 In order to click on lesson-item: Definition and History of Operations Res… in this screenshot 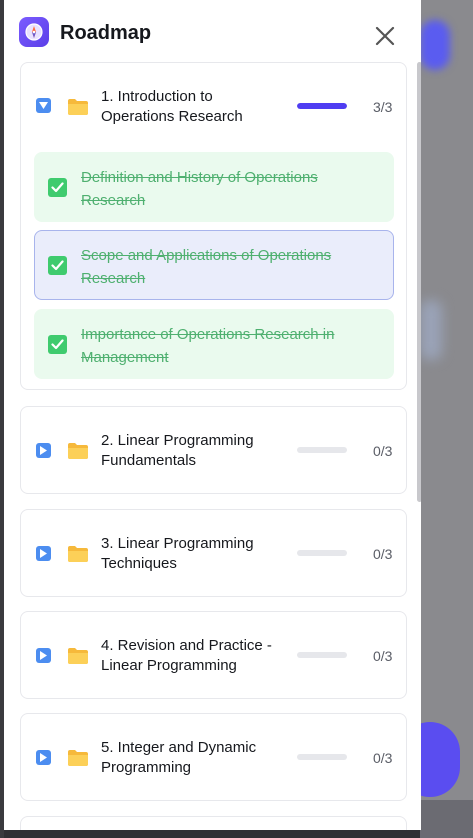, I will do `click(214, 187)`.